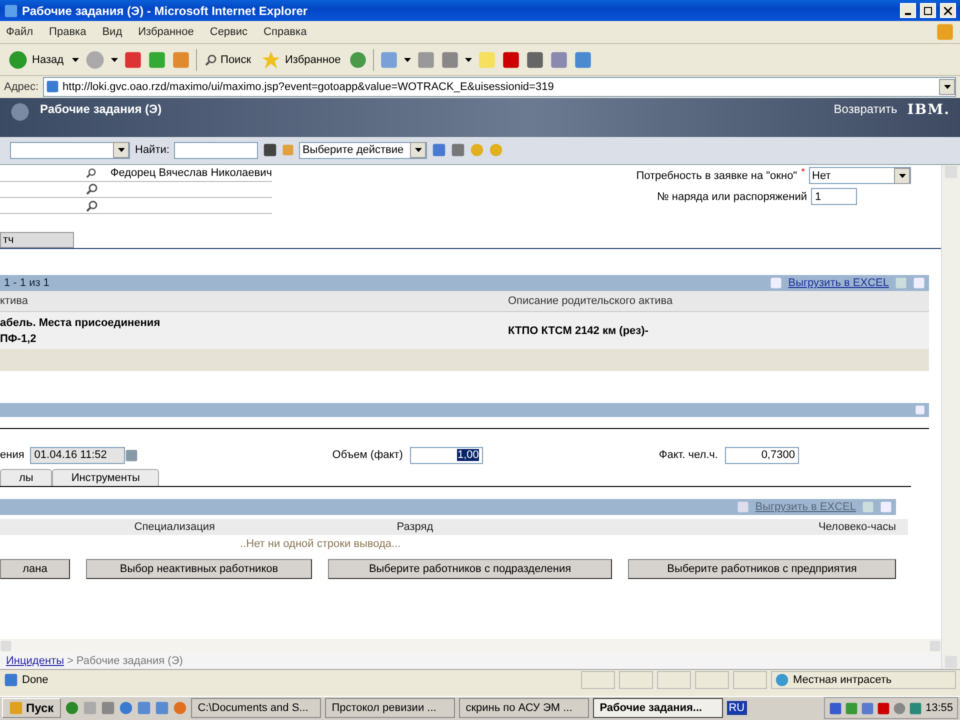 This screenshot has width=960, height=720. Describe the element at coordinates (761, 455) in the screenshot. I see `hours-field: 0,7300` at that location.